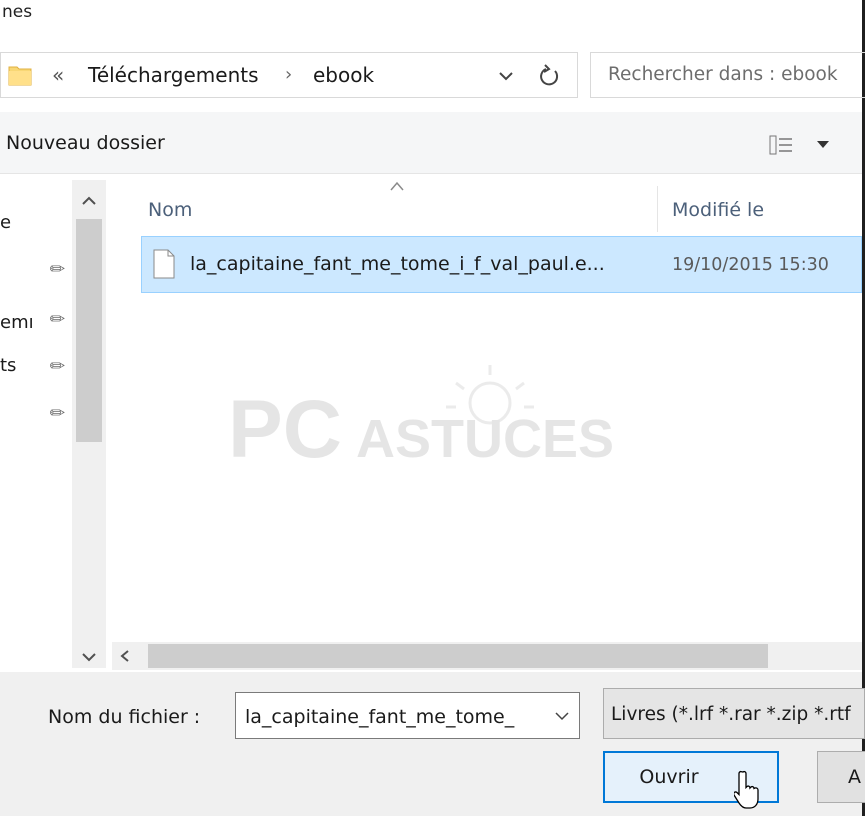 The width and height of the screenshot is (865, 816). I want to click on breadcrumb-overflow: «, so click(58, 75).